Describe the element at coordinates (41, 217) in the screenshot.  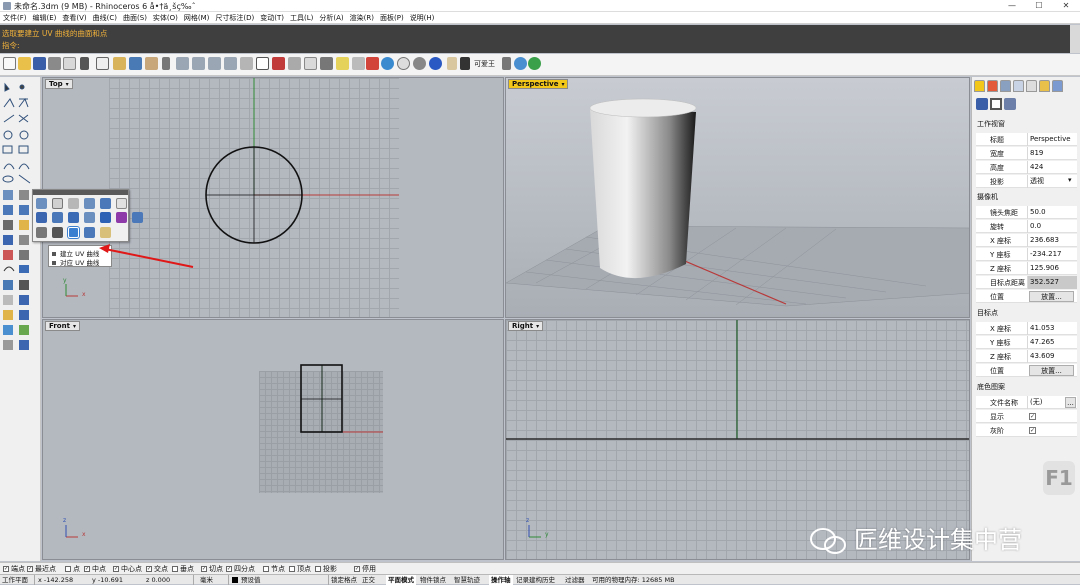
I see `sweep1-icon` at that location.